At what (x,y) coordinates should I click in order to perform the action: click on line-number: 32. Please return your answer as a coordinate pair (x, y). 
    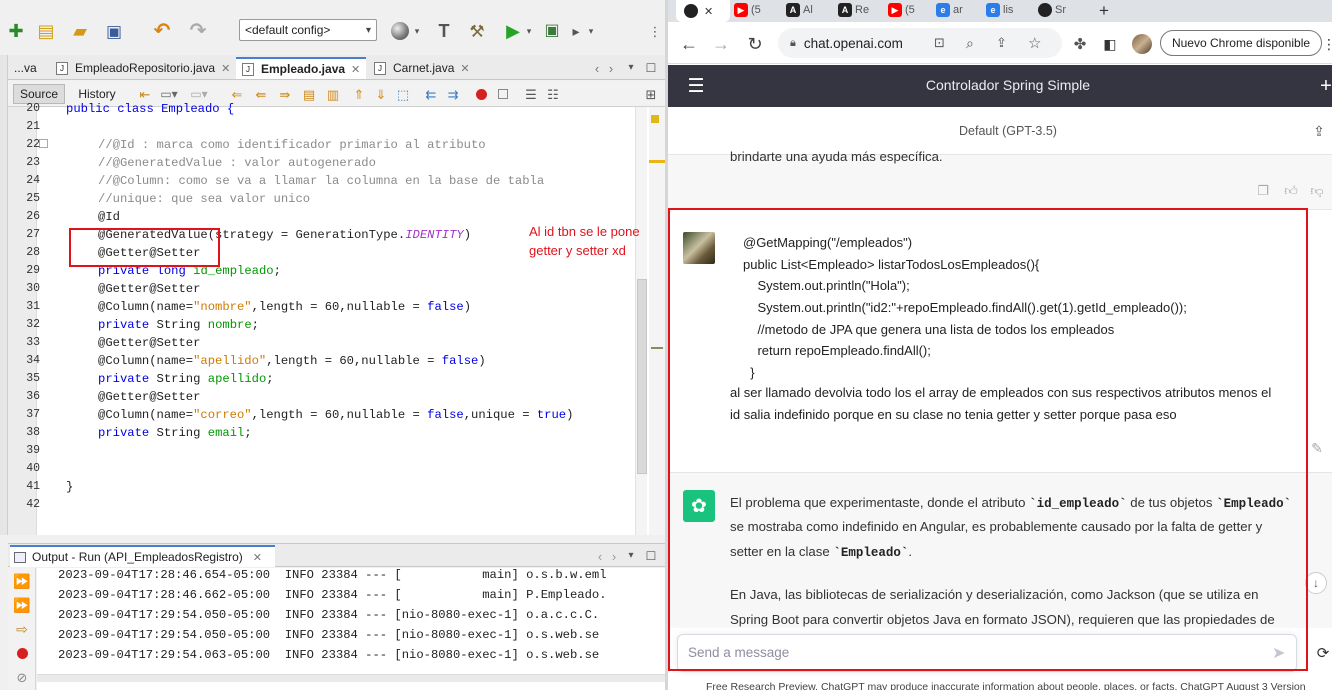
    Looking at the image, I should click on (33, 324).